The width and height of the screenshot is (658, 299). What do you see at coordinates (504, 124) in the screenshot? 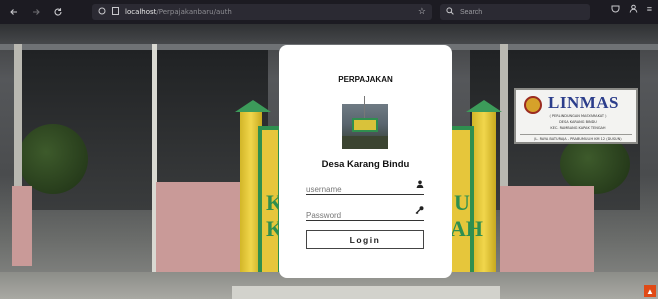
I see `pillar-right` at bounding box center [504, 124].